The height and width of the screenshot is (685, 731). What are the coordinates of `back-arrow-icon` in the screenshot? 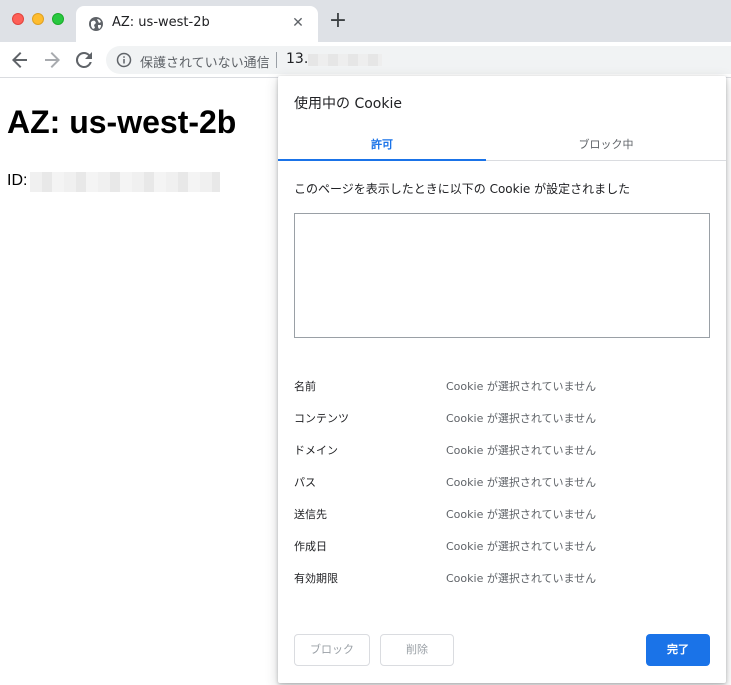 It's located at (20, 60).